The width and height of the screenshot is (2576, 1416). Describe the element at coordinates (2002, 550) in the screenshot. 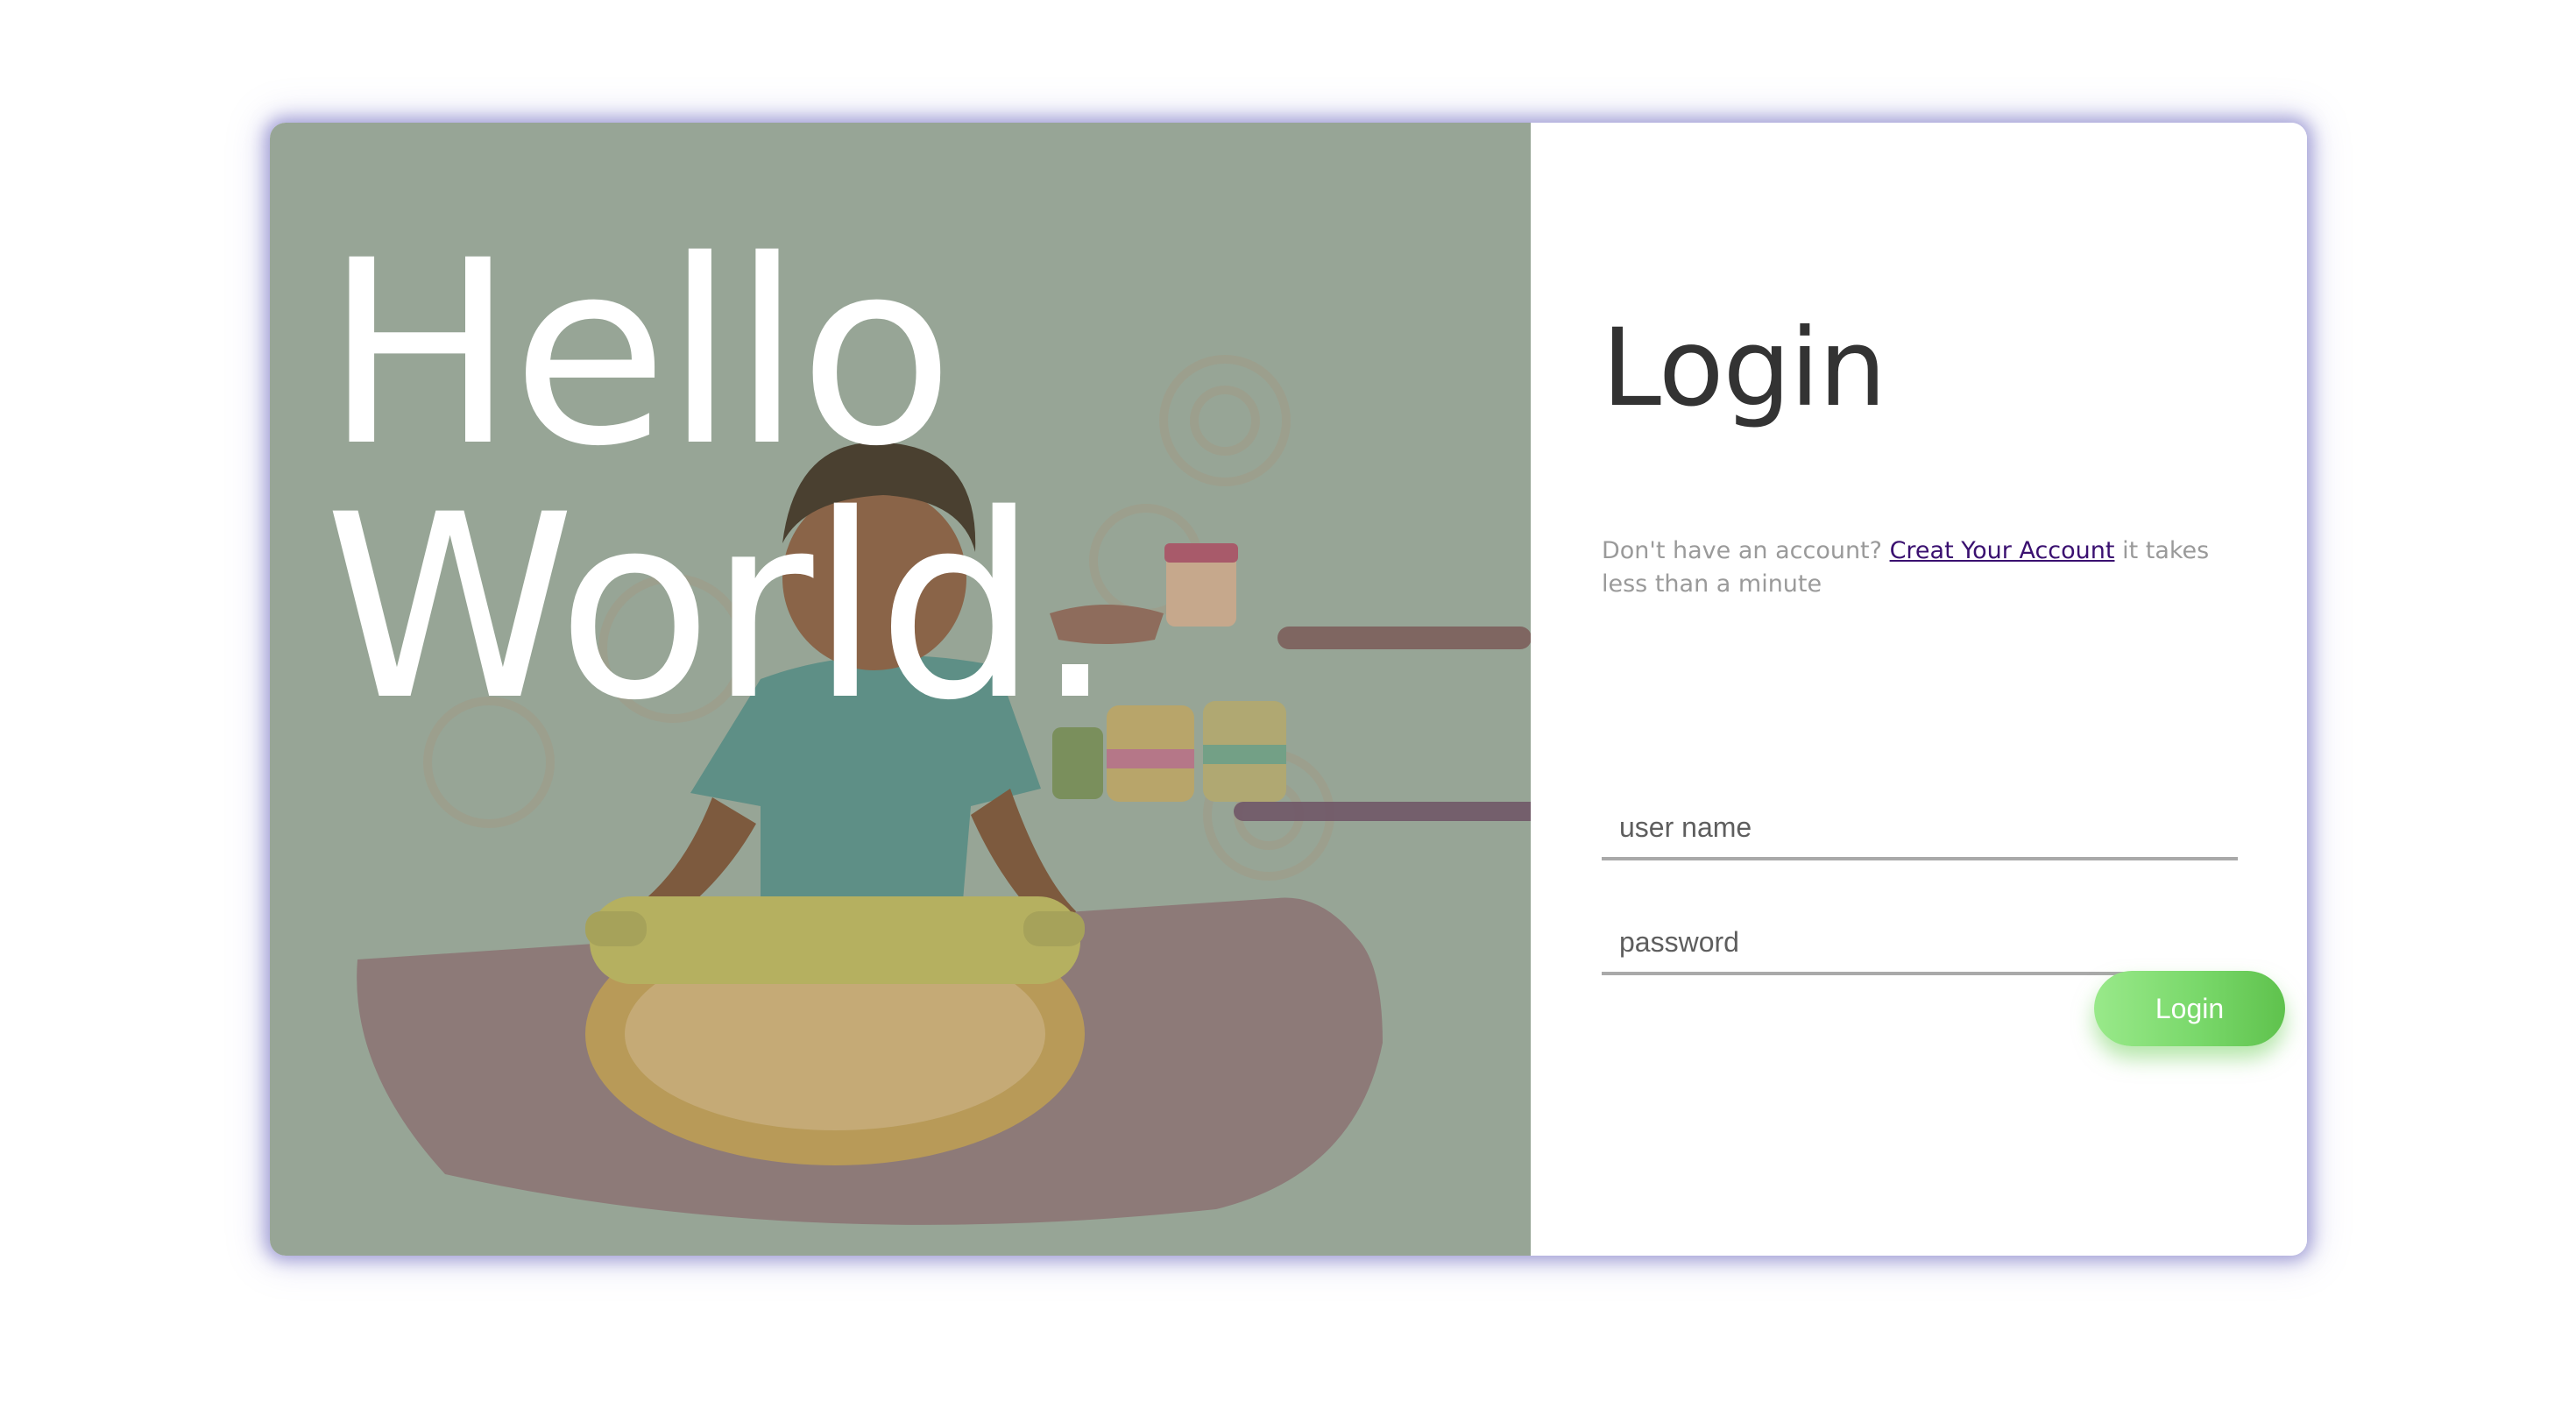

I see `create-account-link: Creat Your Account` at that location.